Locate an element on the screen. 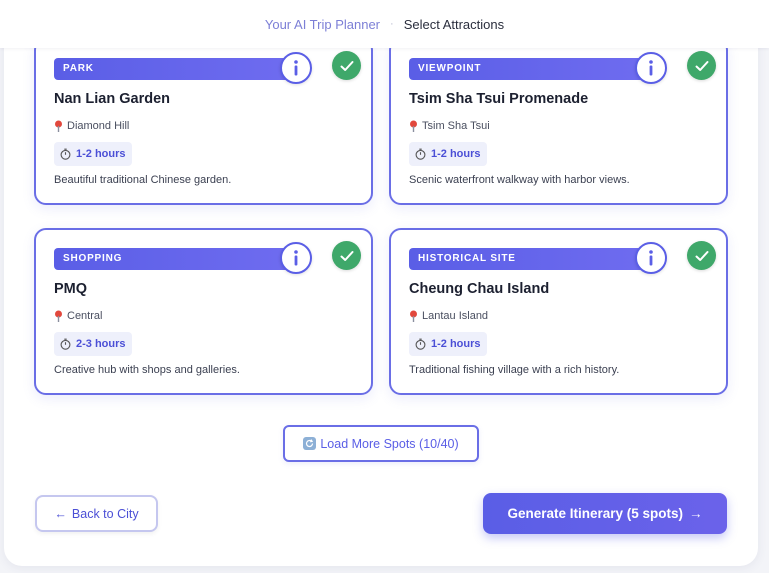 This screenshot has height=573, width=769. attraction-location: Lantau Island is located at coordinates (448, 316).